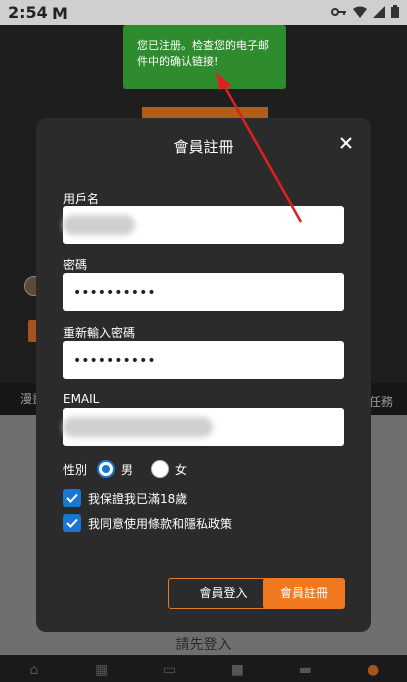 This screenshot has width=407, height=682. Describe the element at coordinates (380, 402) in the screenshot. I see `background-tab-tasks: 任務` at that location.